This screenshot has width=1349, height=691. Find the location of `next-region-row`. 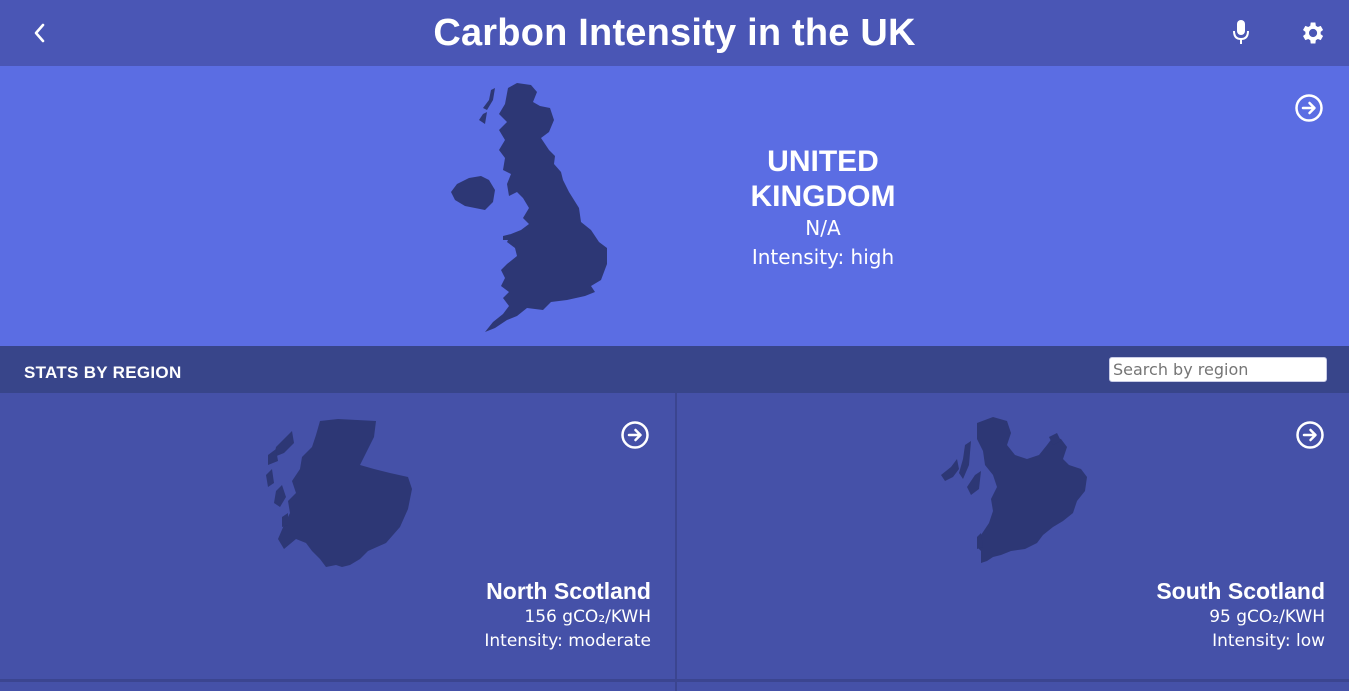

next-region-row is located at coordinates (674, 685).